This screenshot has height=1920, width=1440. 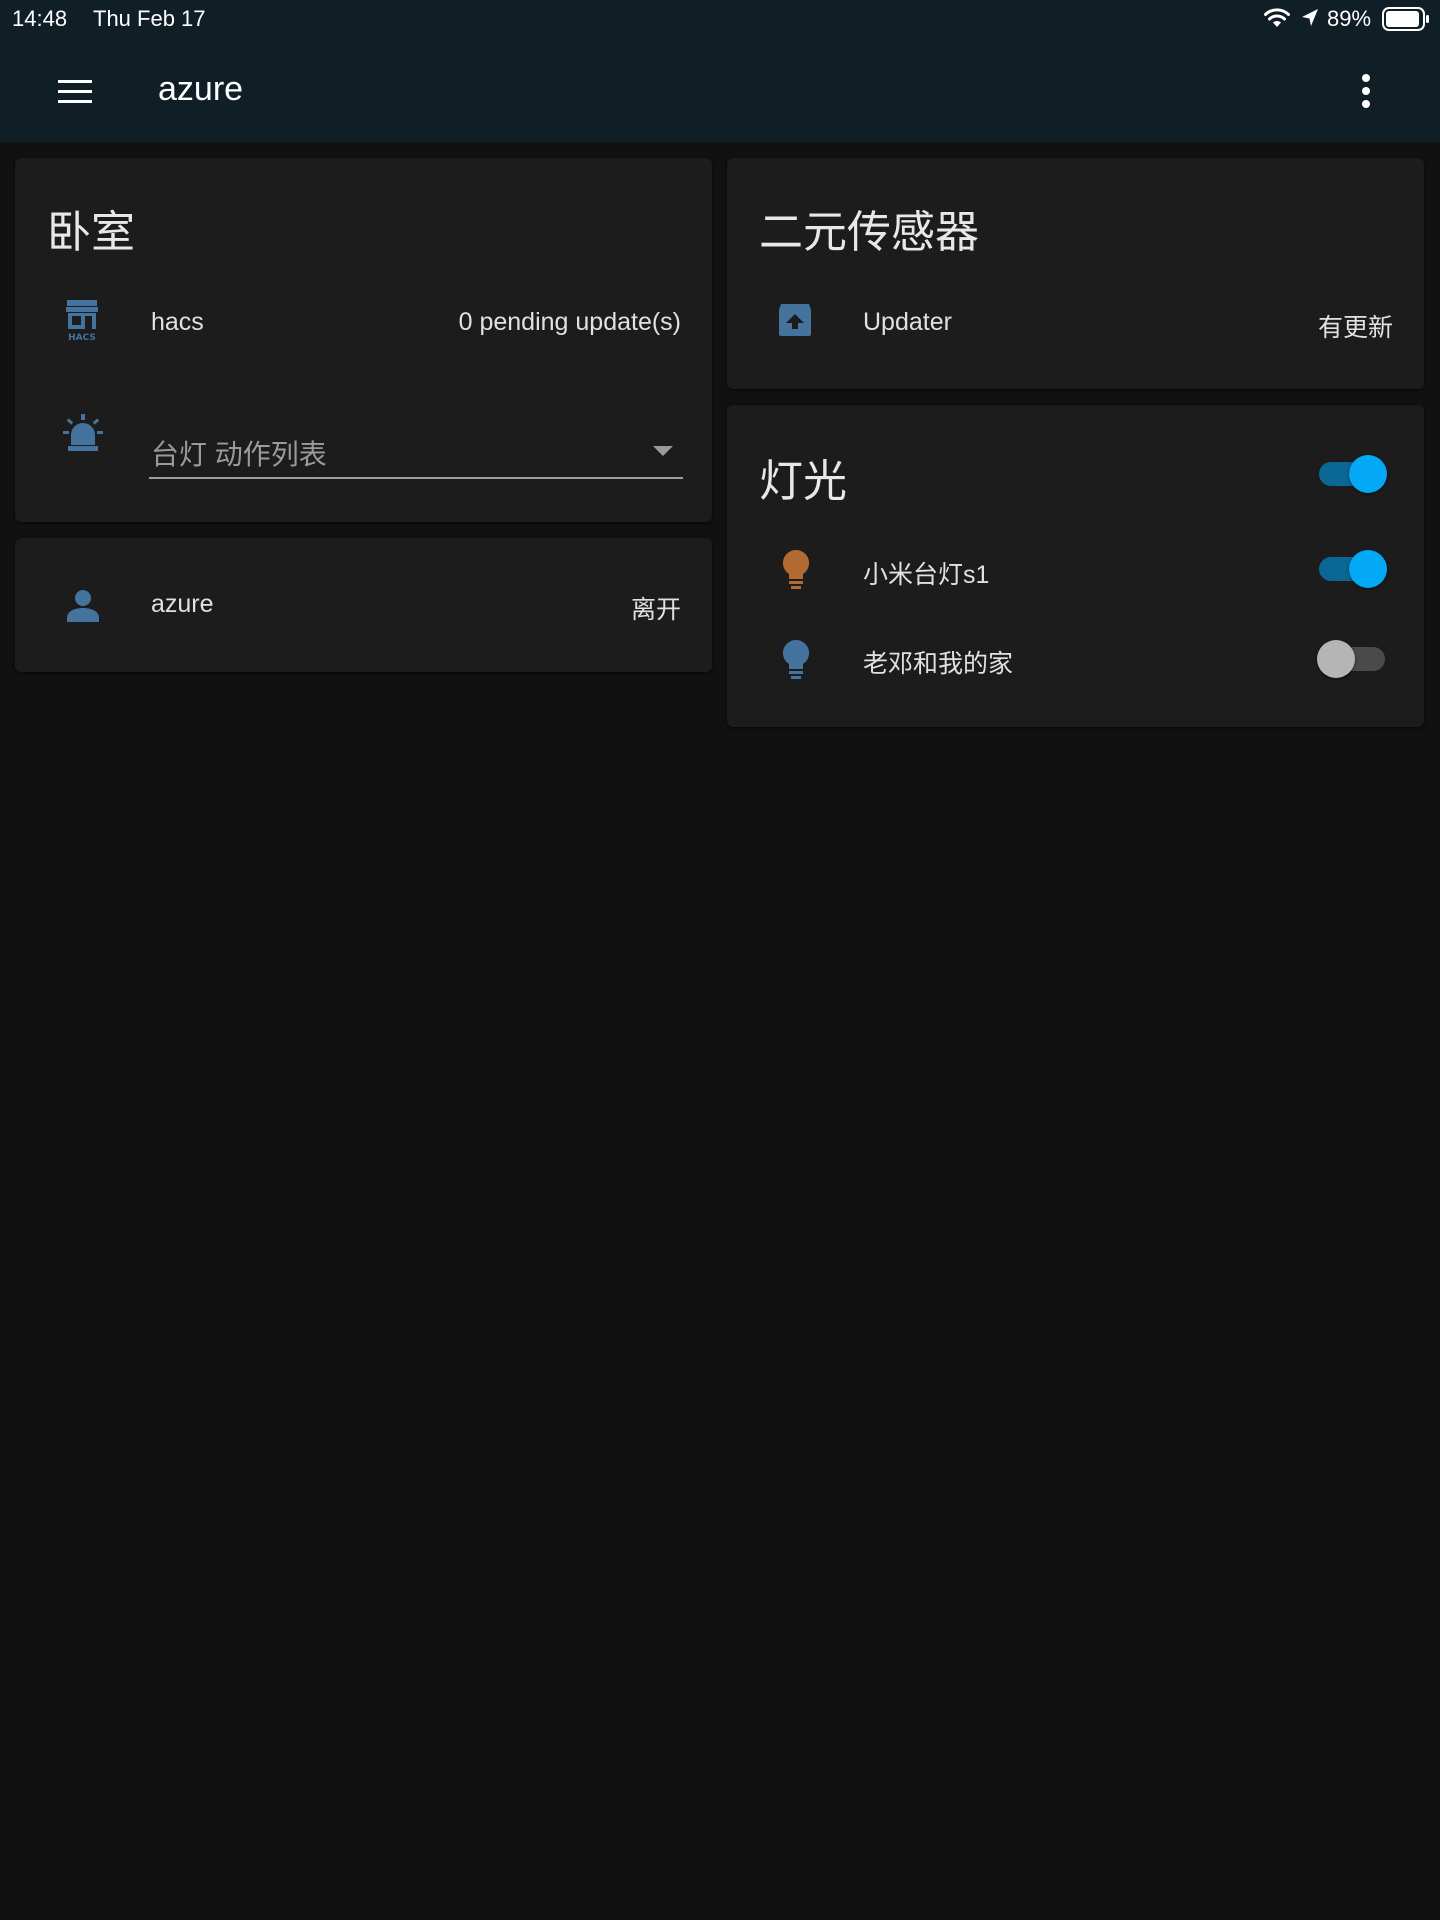 What do you see at coordinates (803, 481) in the screenshot?
I see `card-title: 灯光` at bounding box center [803, 481].